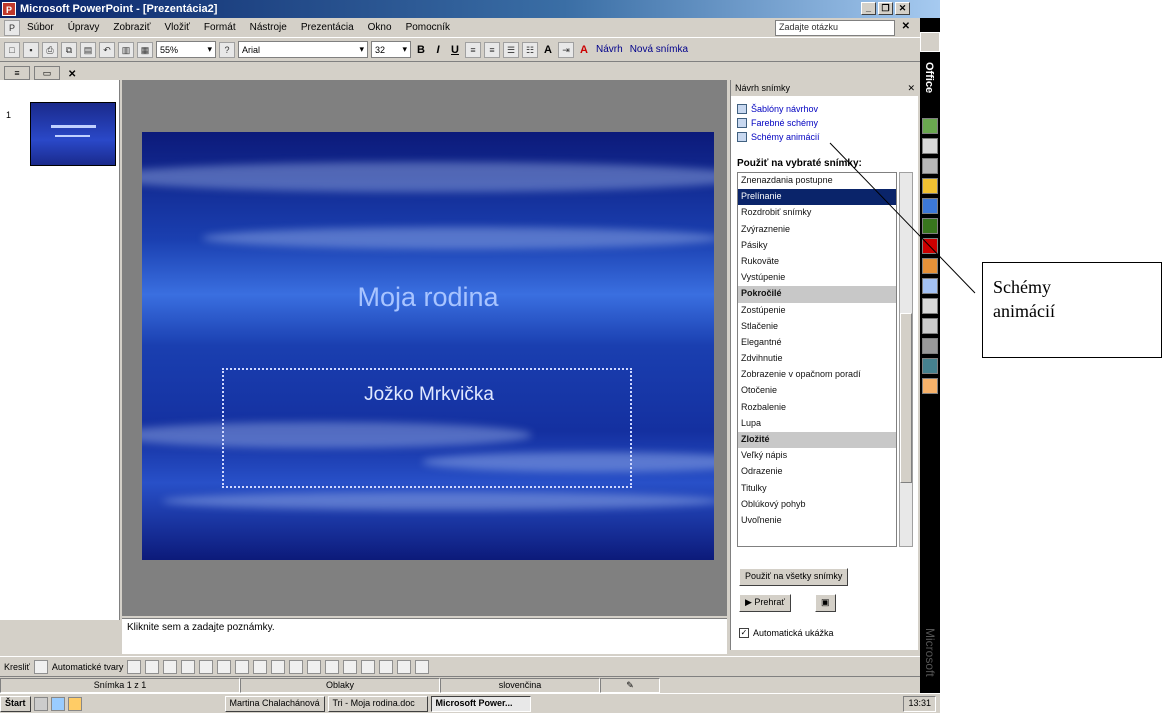 This screenshot has height=713, width=1162. I want to click on font-color-draw-icon, so click(332, 666).